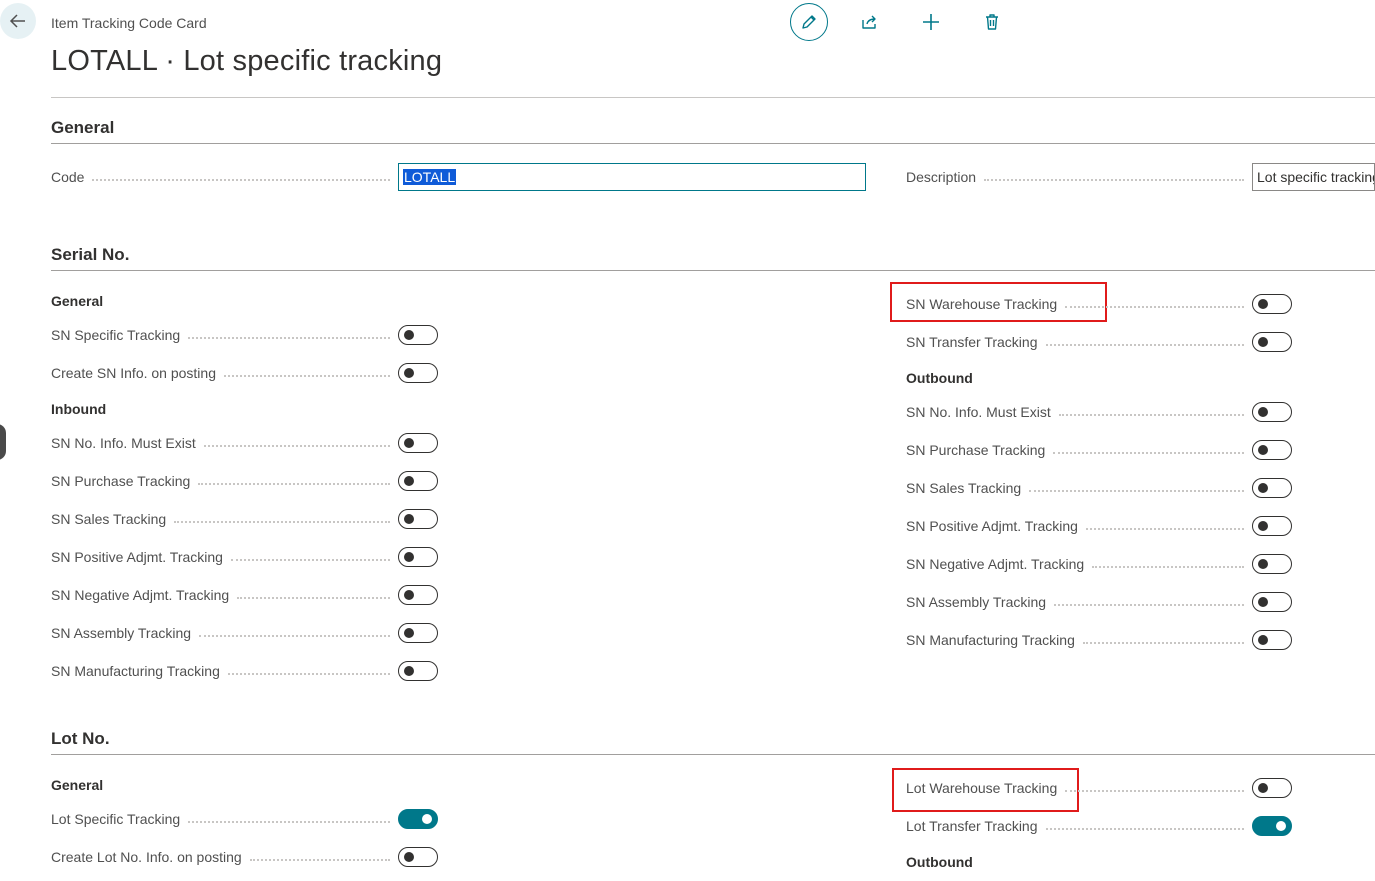  I want to click on serial-inbound-sn-manufacturing-tracking-toggle, so click(418, 671).